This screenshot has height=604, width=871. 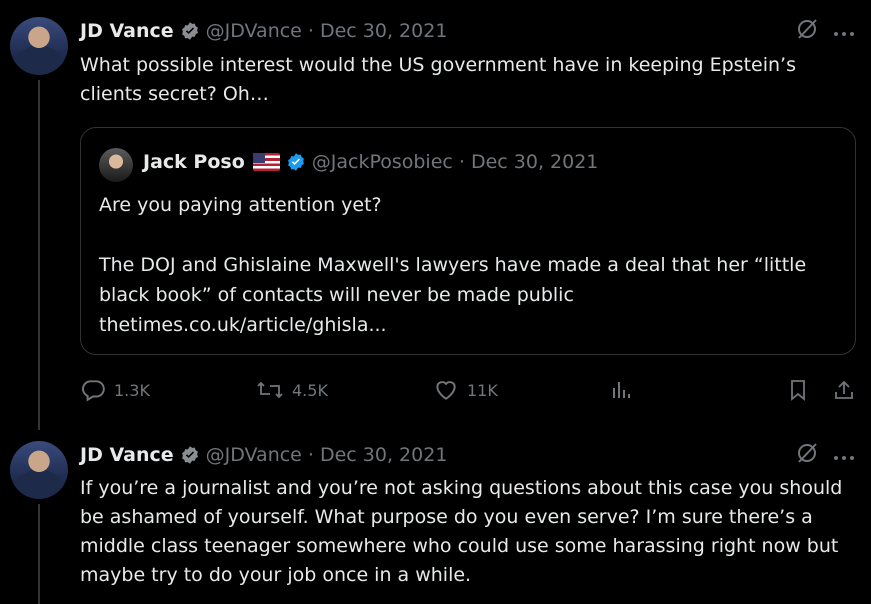 What do you see at coordinates (266, 162) in the screenshot?
I see `us-flag-icon` at bounding box center [266, 162].